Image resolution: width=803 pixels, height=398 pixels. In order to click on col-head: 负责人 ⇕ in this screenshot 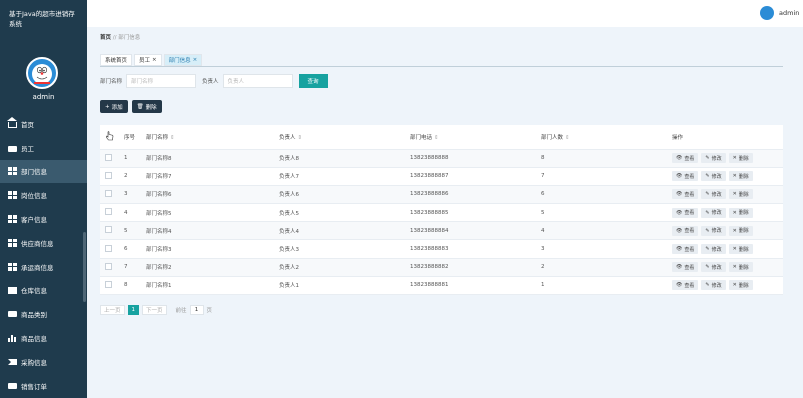, I will do `click(339, 137)`.